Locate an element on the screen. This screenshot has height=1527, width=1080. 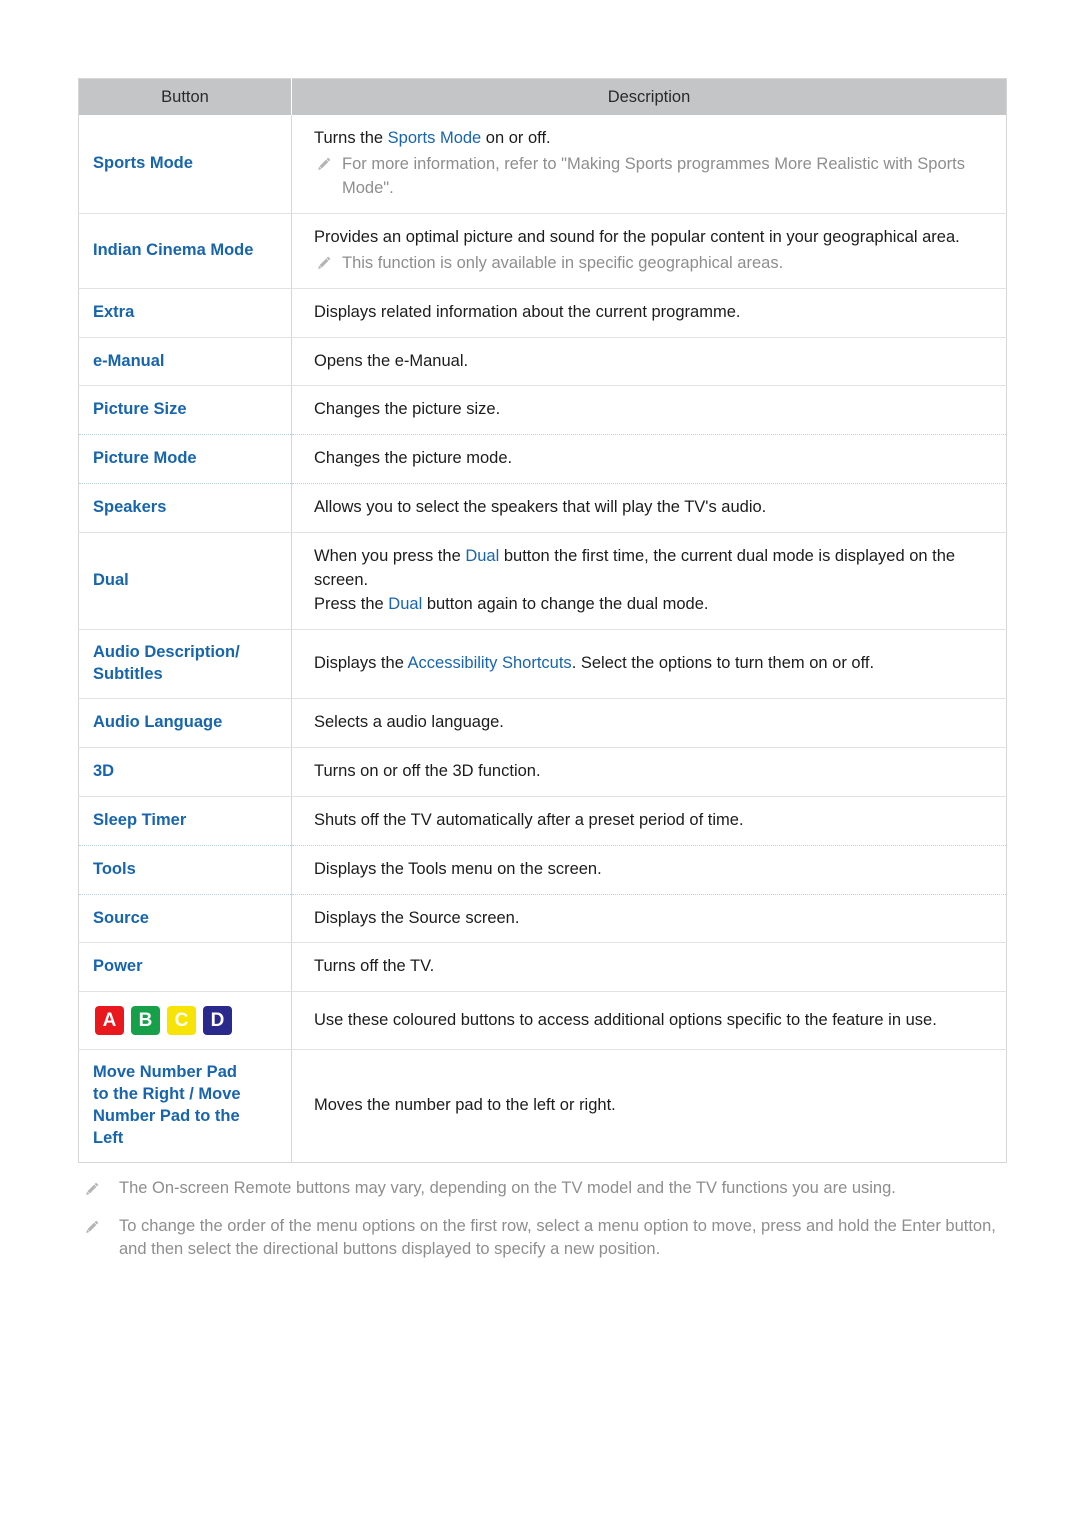
colour-key-c: C is located at coordinates (181, 1021).